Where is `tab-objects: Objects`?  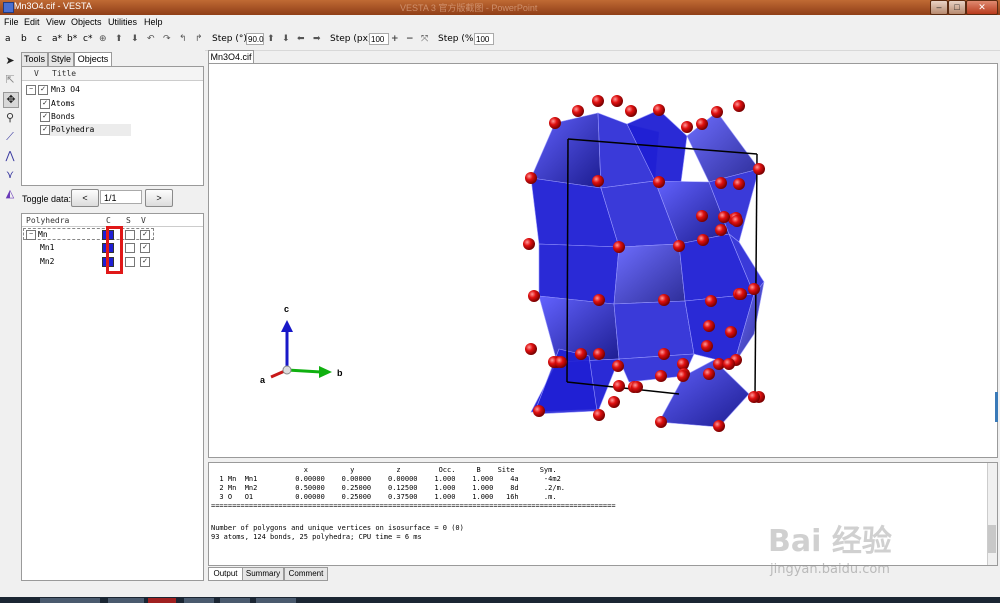
tab-objects: Objects is located at coordinates (93, 59).